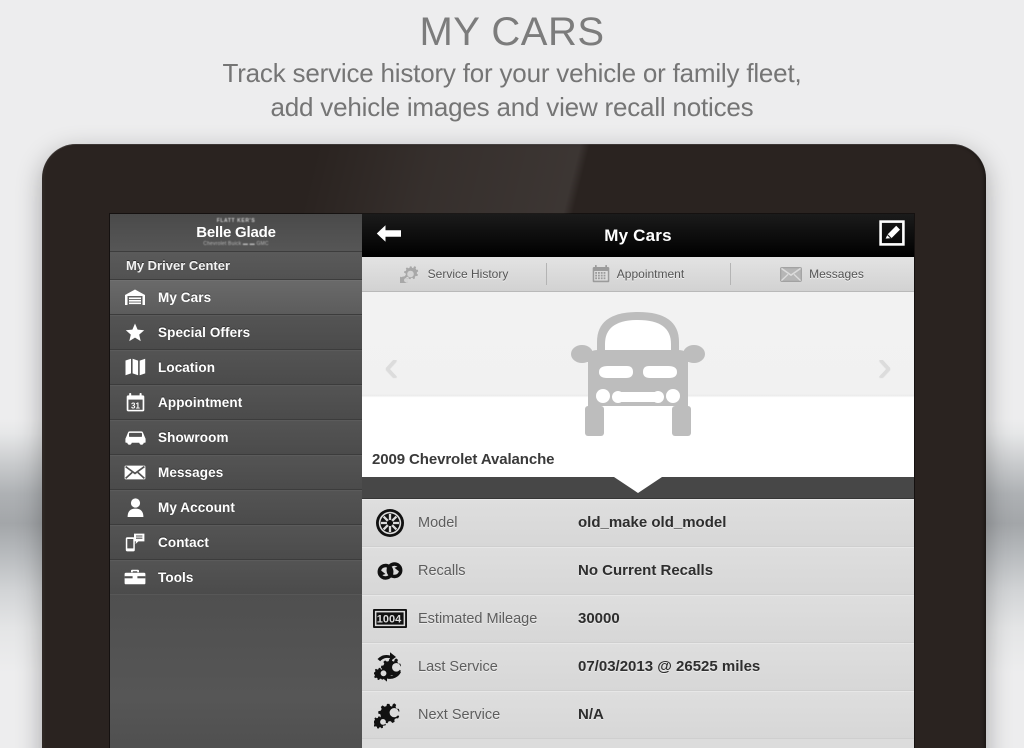  I want to click on tab-service-history: Service History, so click(454, 274).